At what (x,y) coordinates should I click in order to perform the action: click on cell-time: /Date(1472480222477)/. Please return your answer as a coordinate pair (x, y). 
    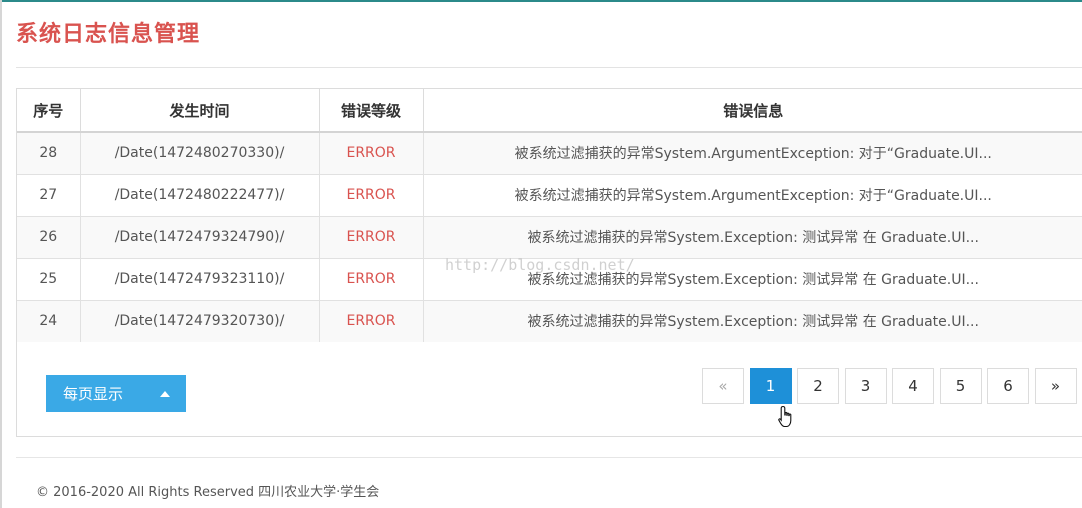
    Looking at the image, I should click on (200, 195).